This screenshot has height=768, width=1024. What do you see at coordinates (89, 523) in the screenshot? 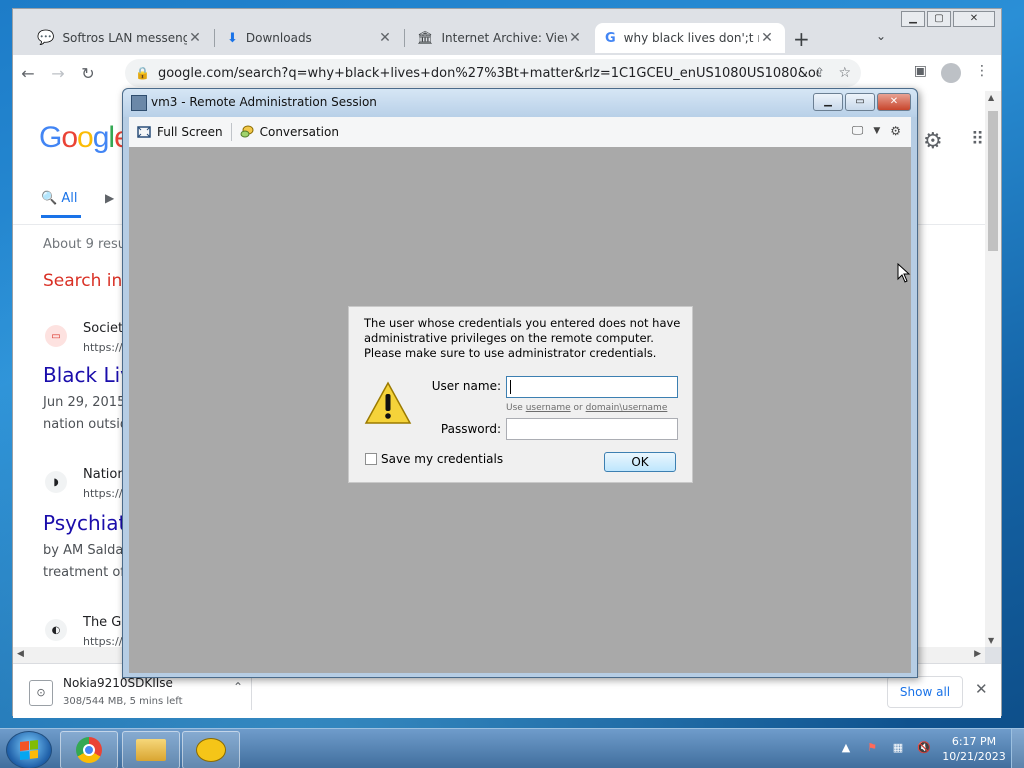
I see `result-title-link: Psychiatr` at bounding box center [89, 523].